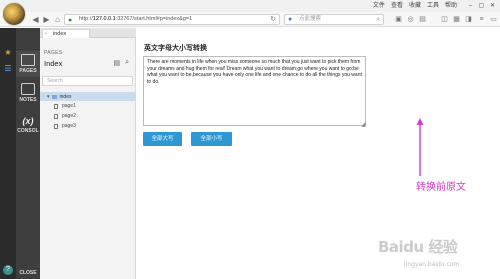 The height and width of the screenshot is (279, 500). I want to click on folder-icon, so click(55, 96).